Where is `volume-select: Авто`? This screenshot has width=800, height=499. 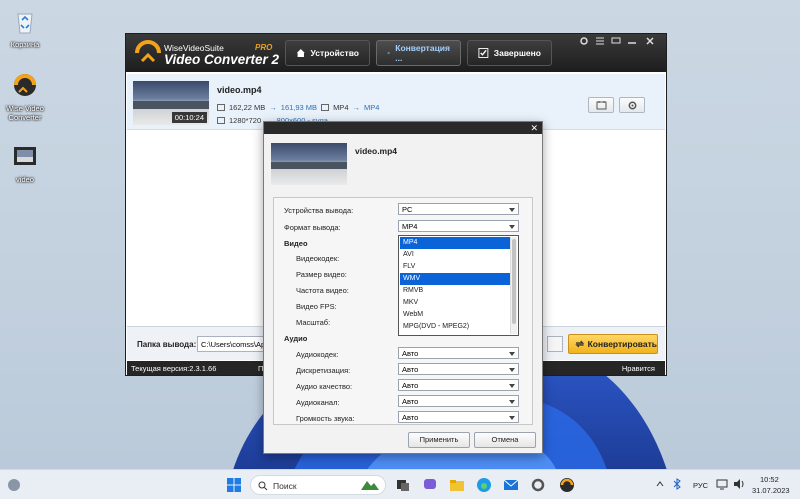 volume-select: Авто is located at coordinates (458, 417).